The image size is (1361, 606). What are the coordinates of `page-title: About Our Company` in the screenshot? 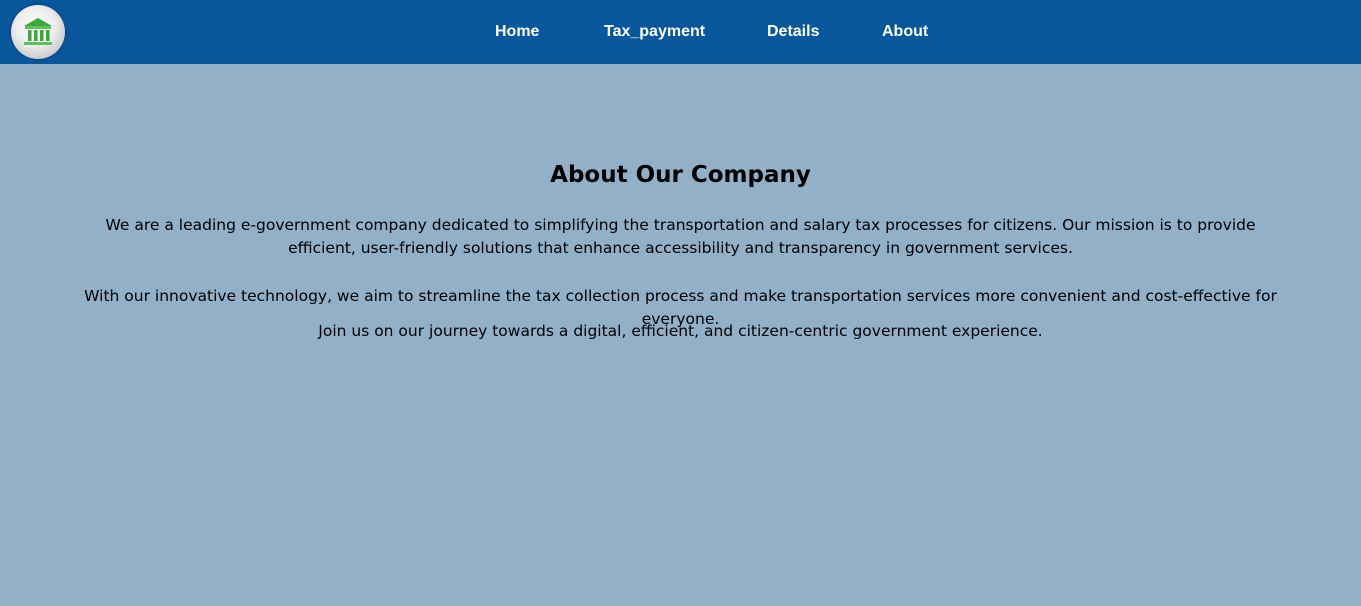 It's located at (680, 175).